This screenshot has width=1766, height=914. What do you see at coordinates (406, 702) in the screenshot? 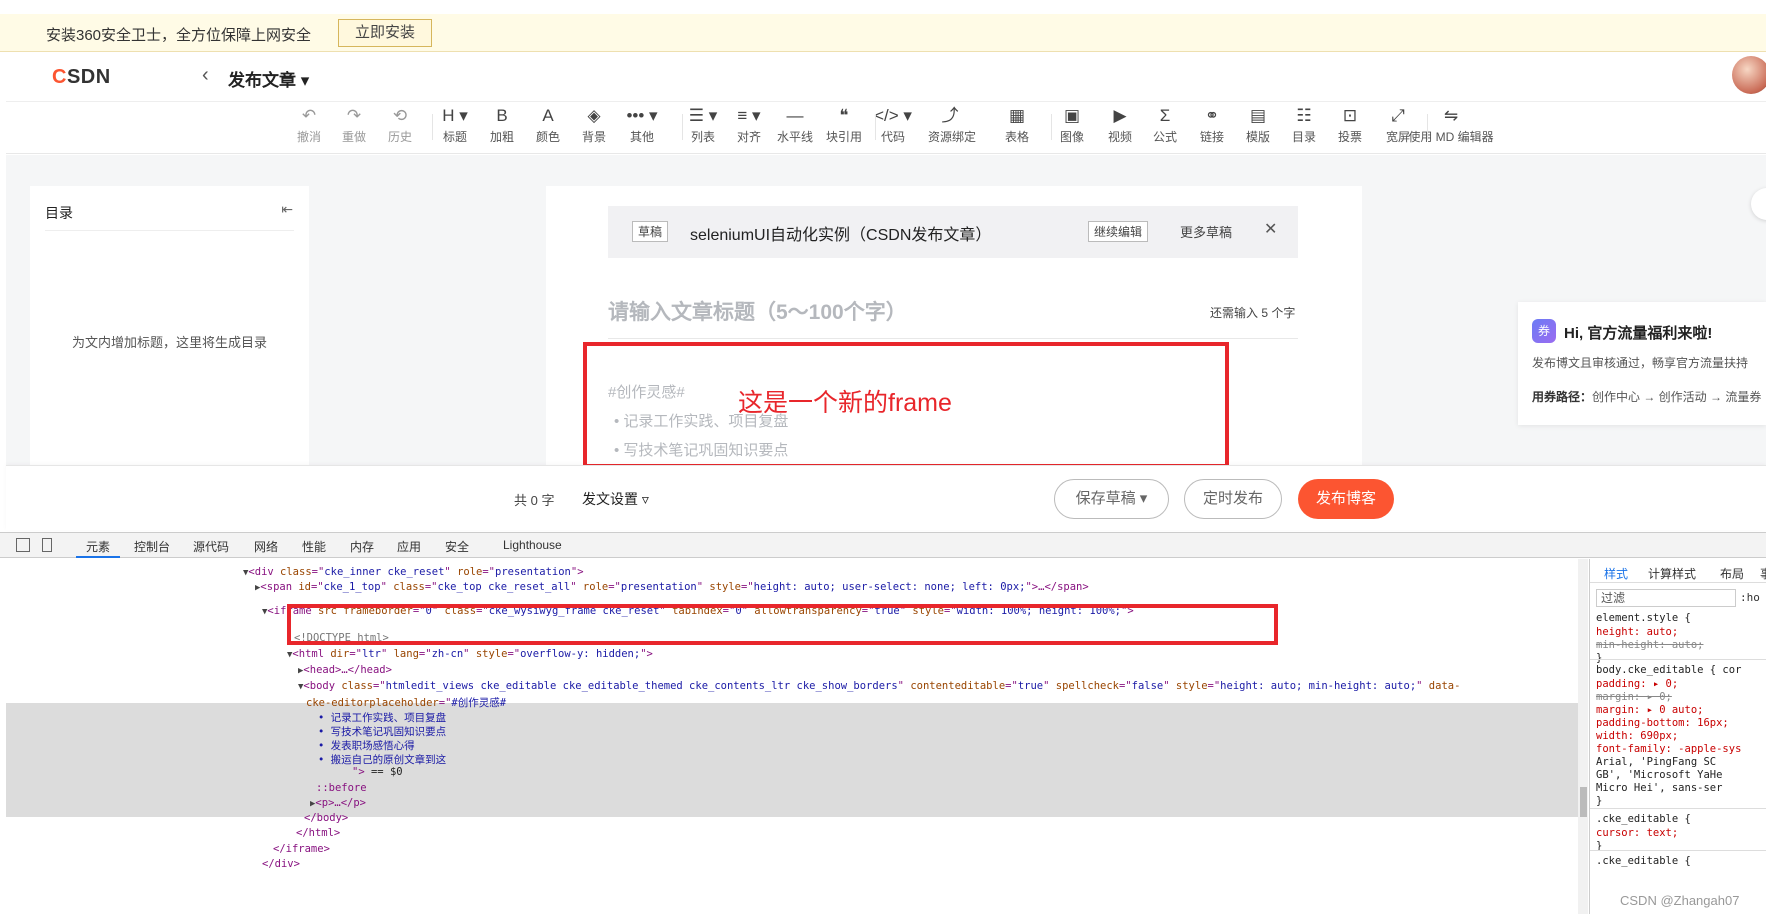
I see `dom-node-line: cke-editorplaceholder="#创作灵感#` at bounding box center [406, 702].